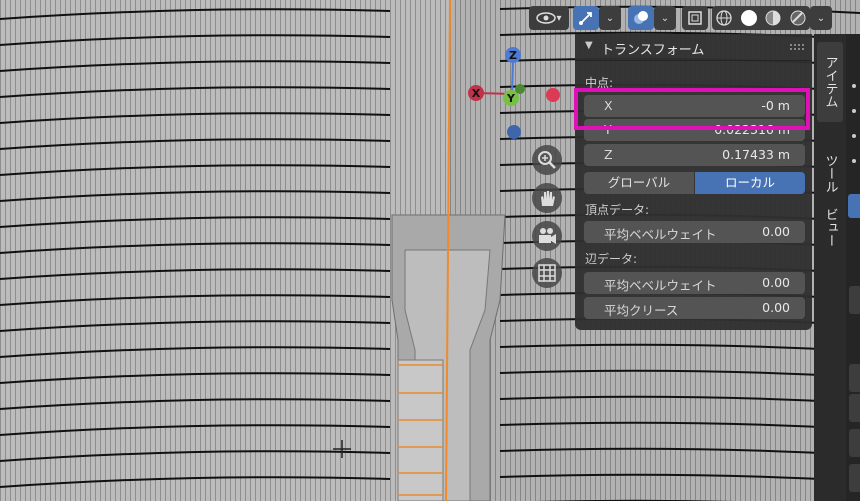 The height and width of the screenshot is (501, 860). What do you see at coordinates (653, 50) in the screenshot?
I see `panel-title: トランスフォーム` at bounding box center [653, 50].